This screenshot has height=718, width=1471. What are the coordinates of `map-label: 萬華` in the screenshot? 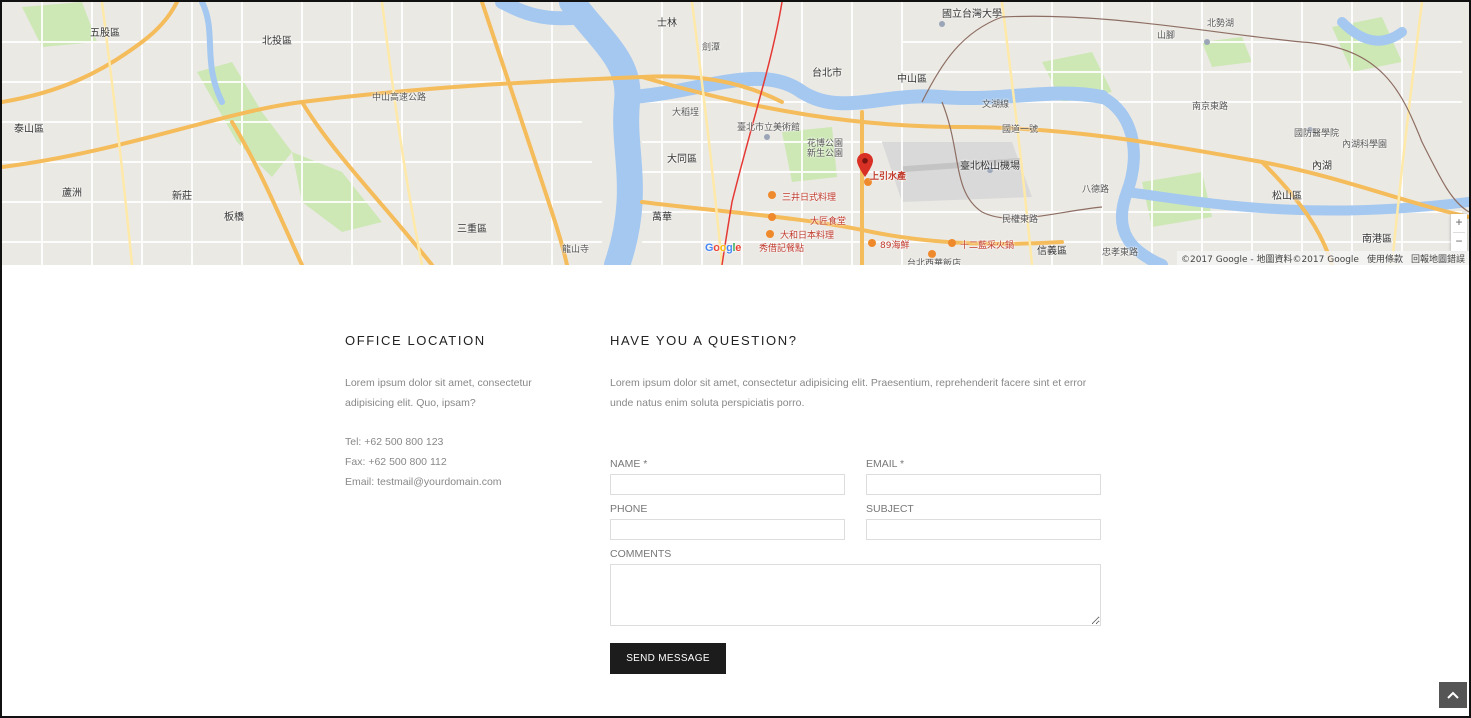 It's located at (662, 217).